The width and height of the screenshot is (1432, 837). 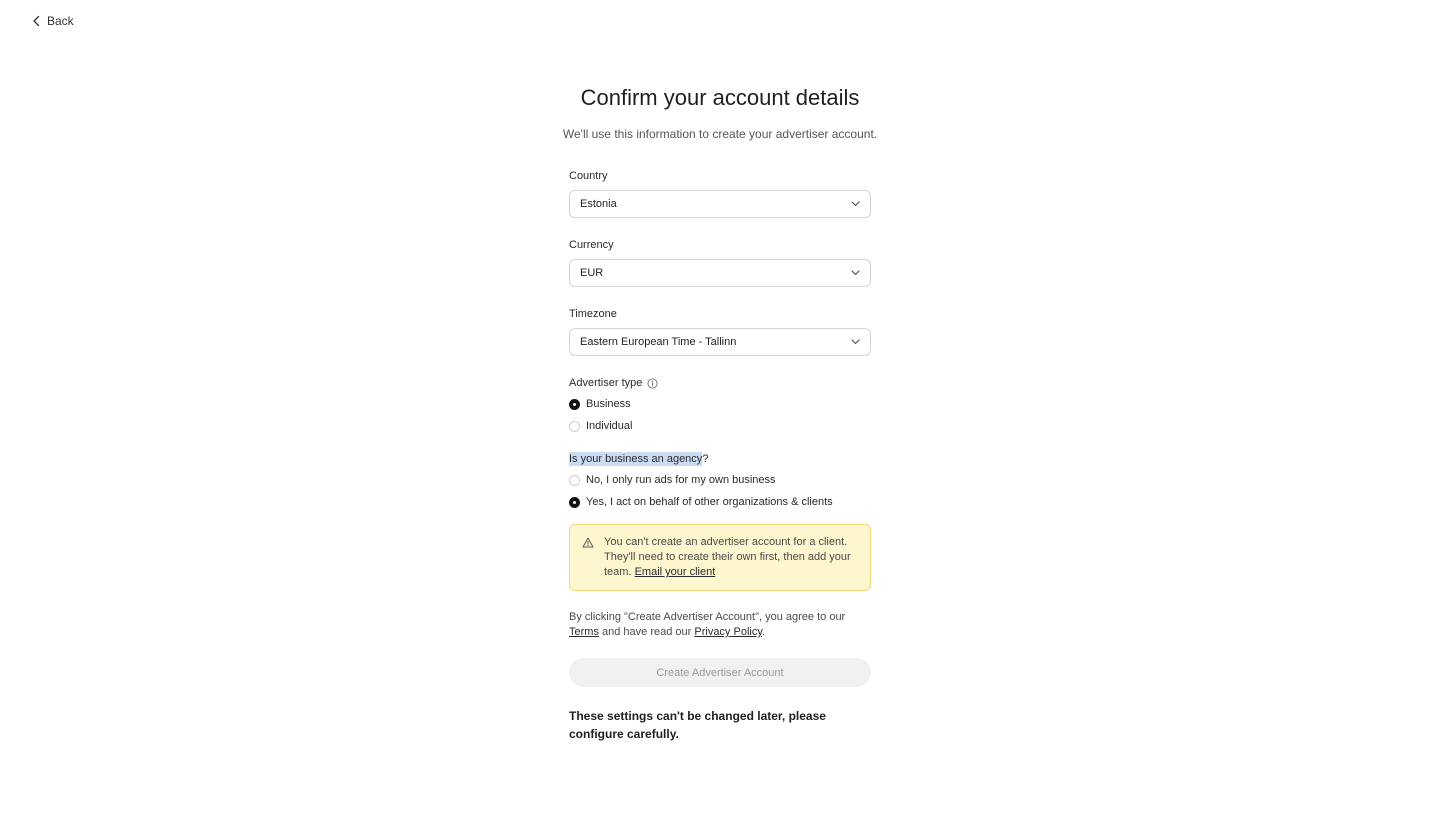 I want to click on back-button: Back, so click(x=53, y=21).